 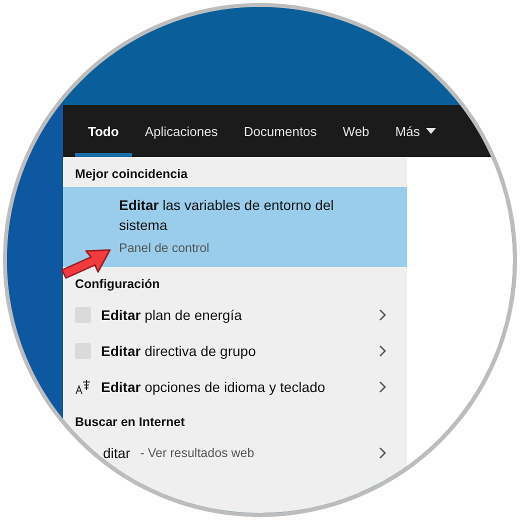 I want to click on settings-result: Editar plan de energía, so click(x=235, y=315).